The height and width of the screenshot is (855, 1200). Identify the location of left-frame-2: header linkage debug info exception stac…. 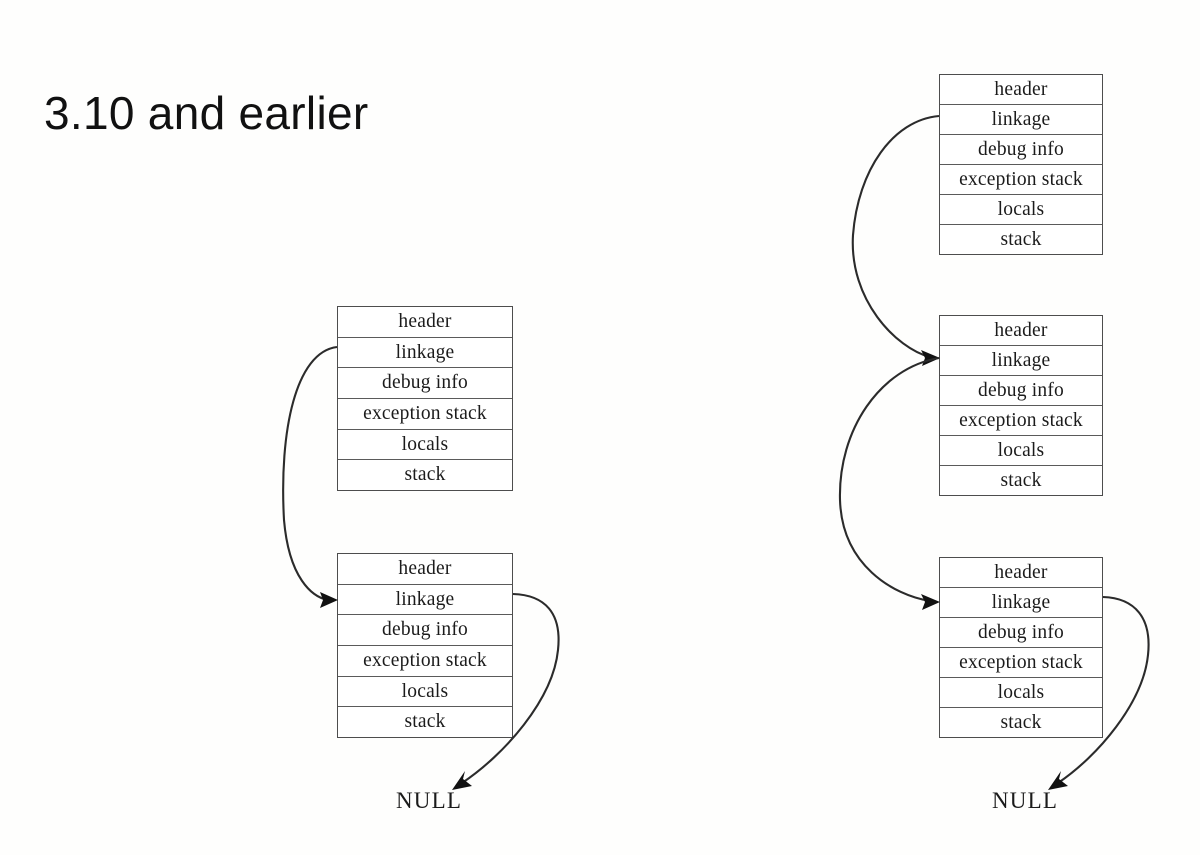
(425, 645).